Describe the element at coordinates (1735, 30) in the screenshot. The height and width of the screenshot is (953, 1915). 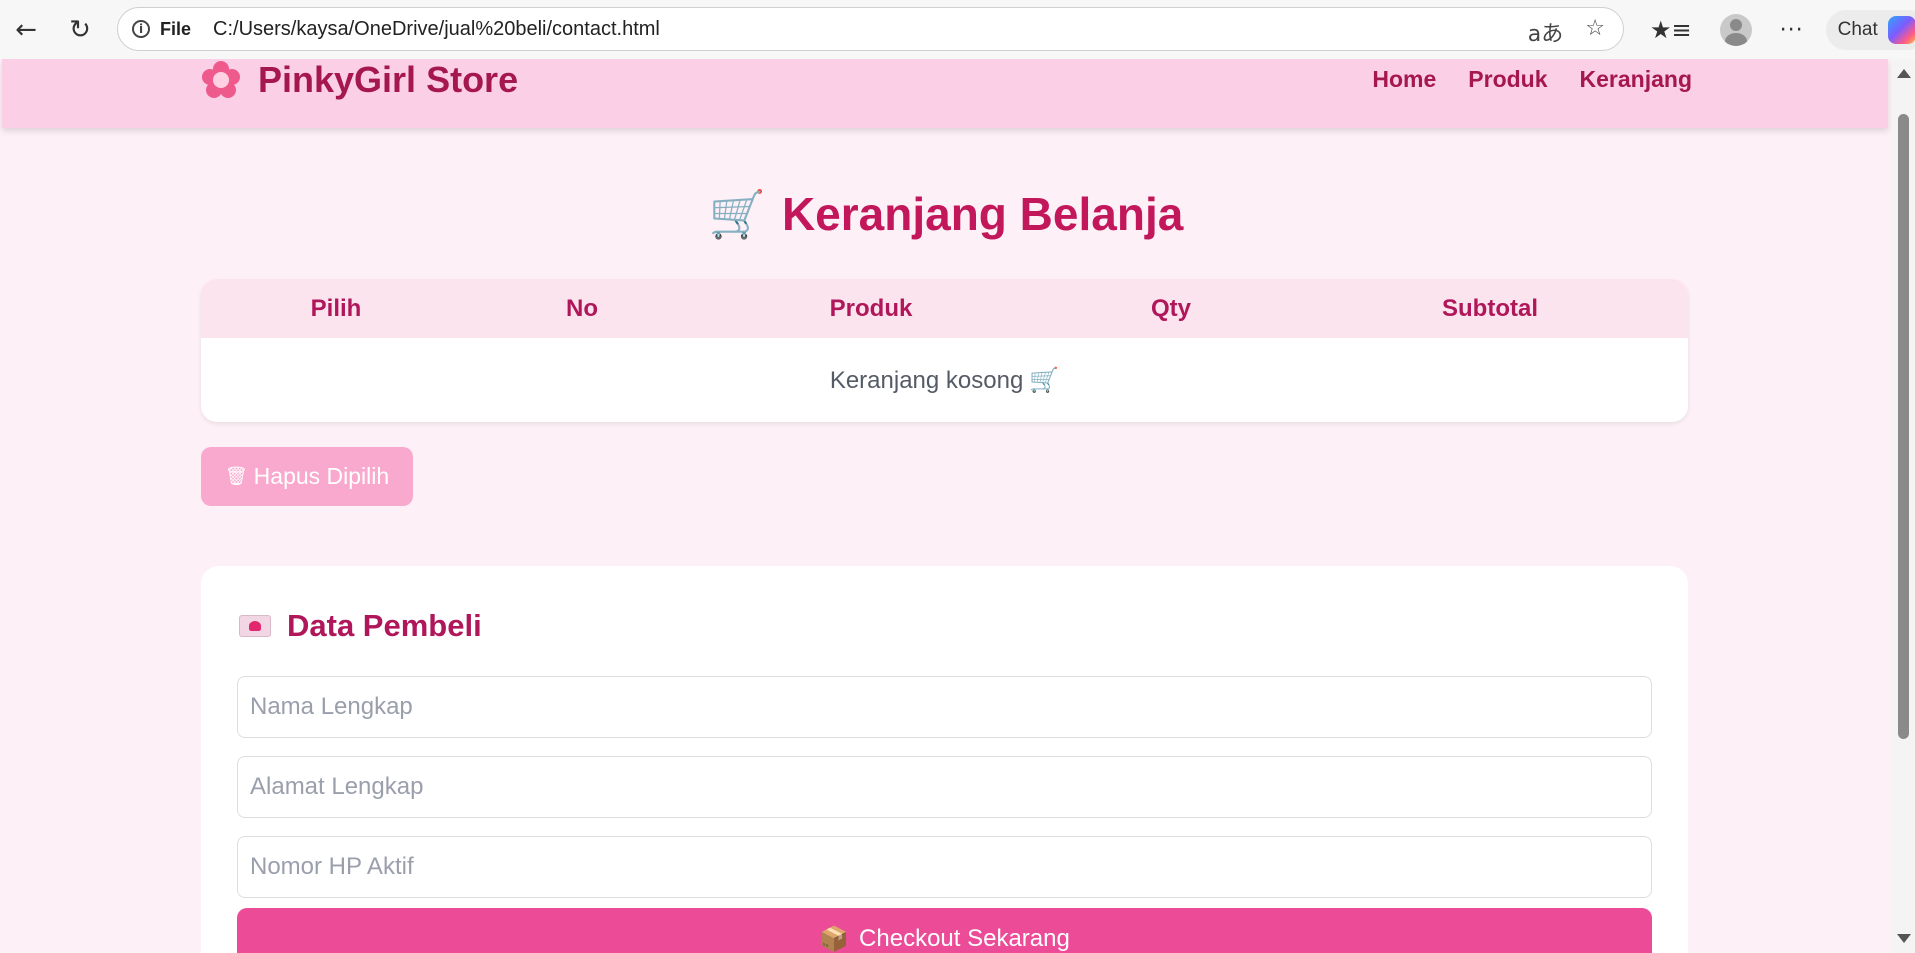
I see `profile-avatar` at that location.